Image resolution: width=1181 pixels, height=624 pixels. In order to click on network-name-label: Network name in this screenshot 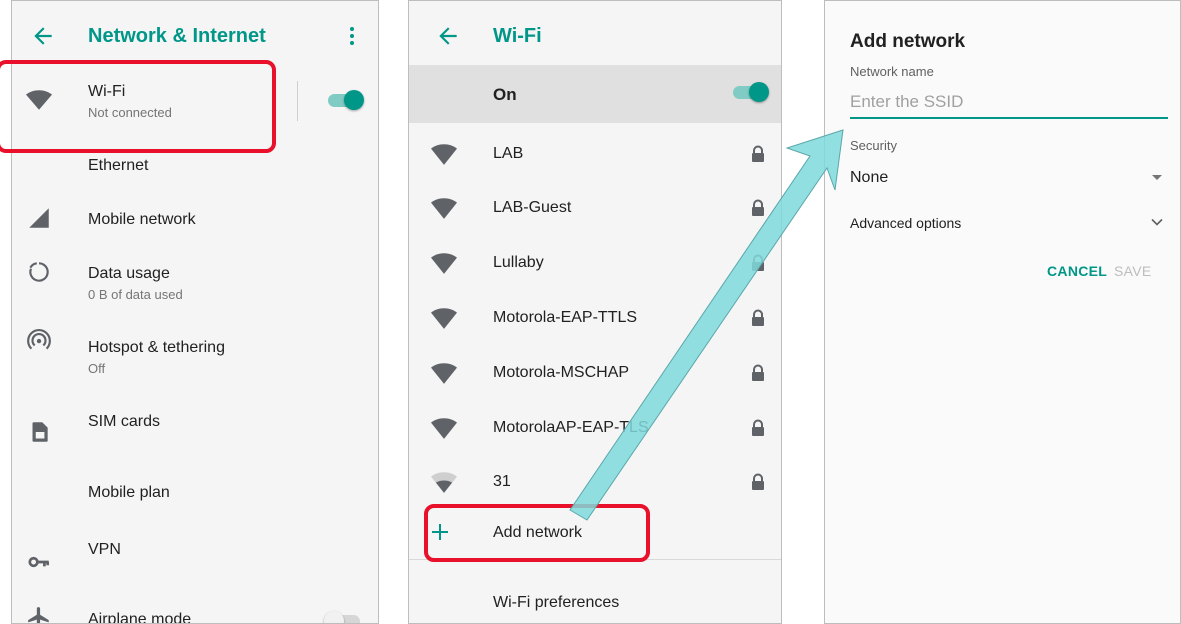, I will do `click(892, 71)`.